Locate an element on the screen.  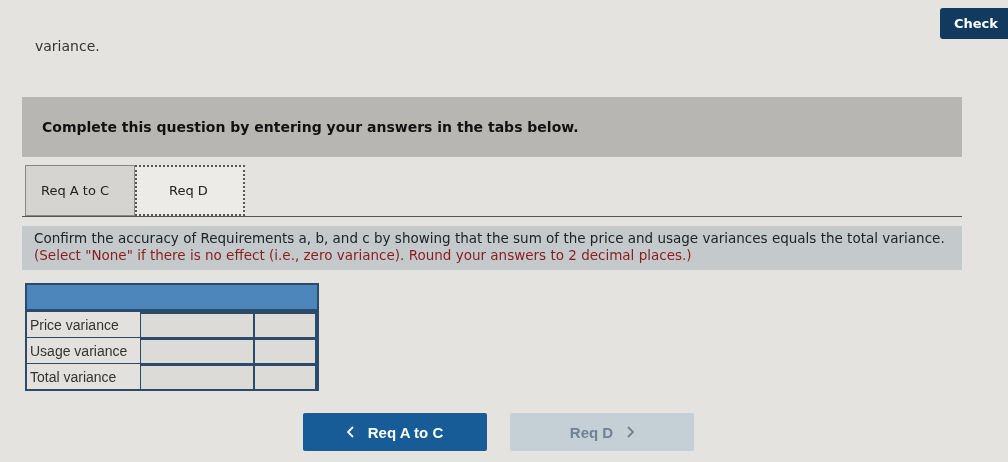
instruction-banner: Complete this question by entering your answers in the tabs below. is located at coordinates (492, 127).